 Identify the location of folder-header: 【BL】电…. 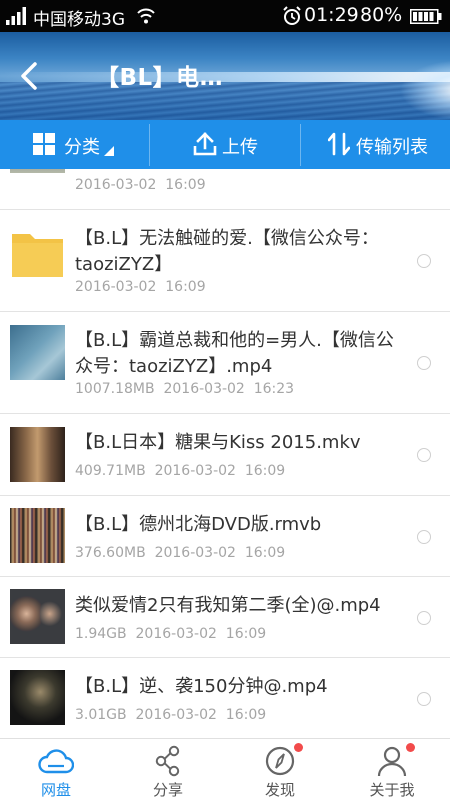
(225, 76).